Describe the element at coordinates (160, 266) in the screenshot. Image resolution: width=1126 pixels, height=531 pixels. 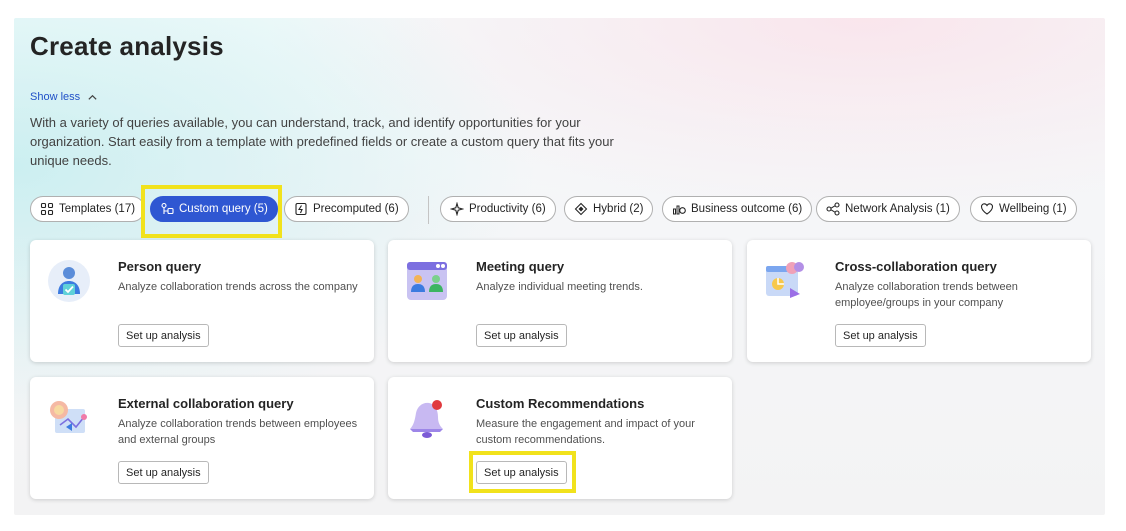
I see `card-title: Person query` at that location.